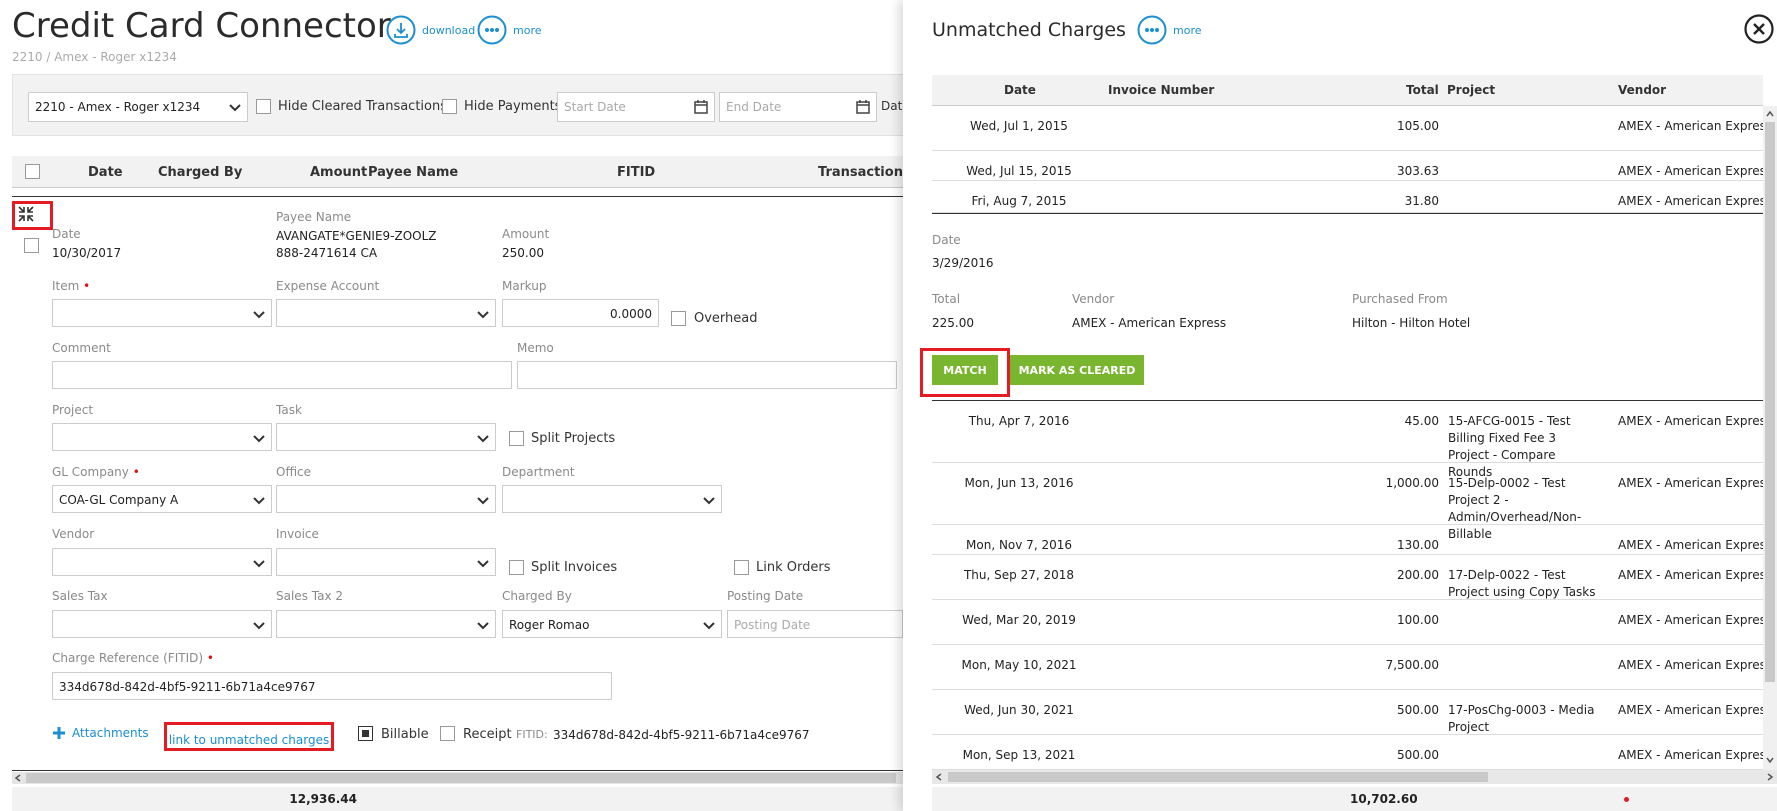  I want to click on task-select, so click(386, 437).